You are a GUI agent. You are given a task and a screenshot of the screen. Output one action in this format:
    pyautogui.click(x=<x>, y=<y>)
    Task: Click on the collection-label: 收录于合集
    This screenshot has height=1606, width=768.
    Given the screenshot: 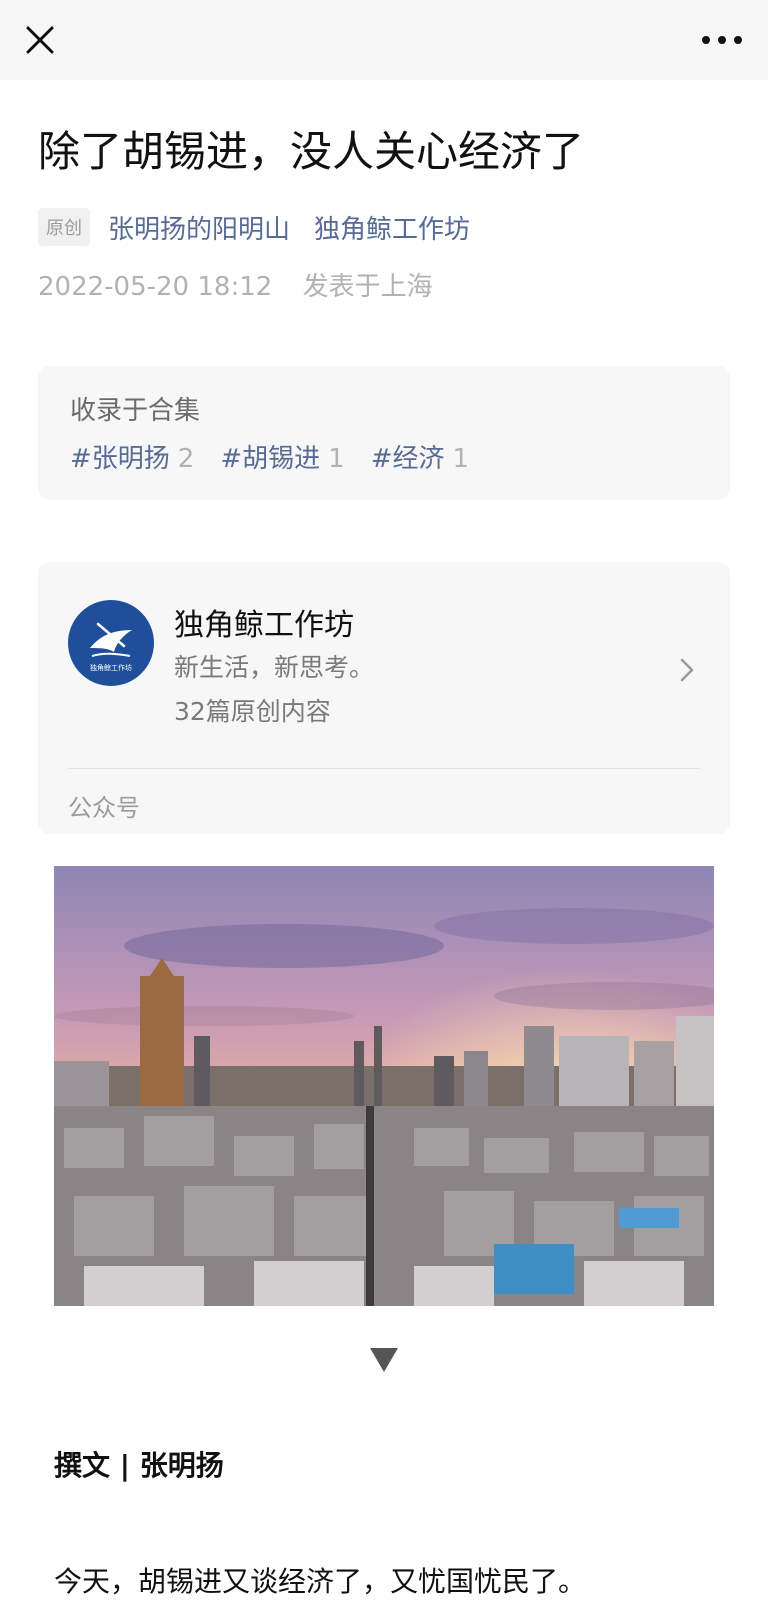 What is the action you would take?
    pyautogui.click(x=135, y=411)
    